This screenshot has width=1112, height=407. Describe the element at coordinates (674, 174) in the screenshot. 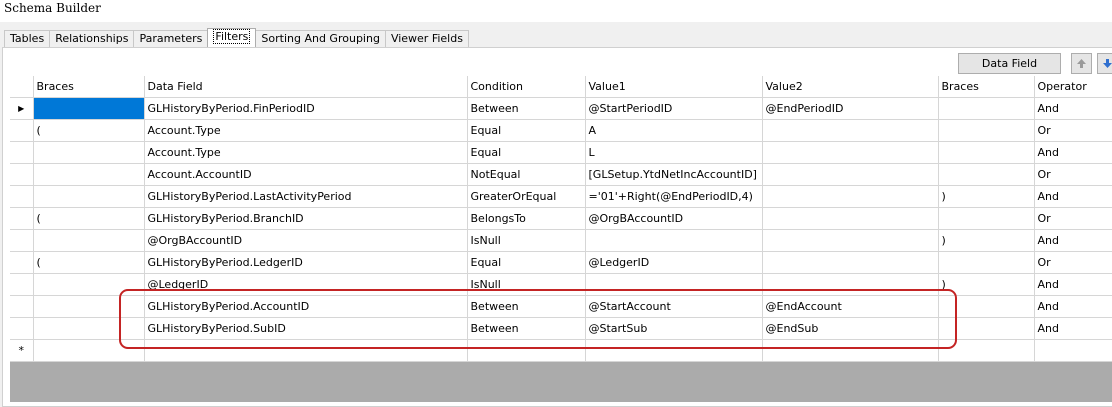

I see `cell-value1: [GLSetup.YtdNetIncAccountID]` at that location.